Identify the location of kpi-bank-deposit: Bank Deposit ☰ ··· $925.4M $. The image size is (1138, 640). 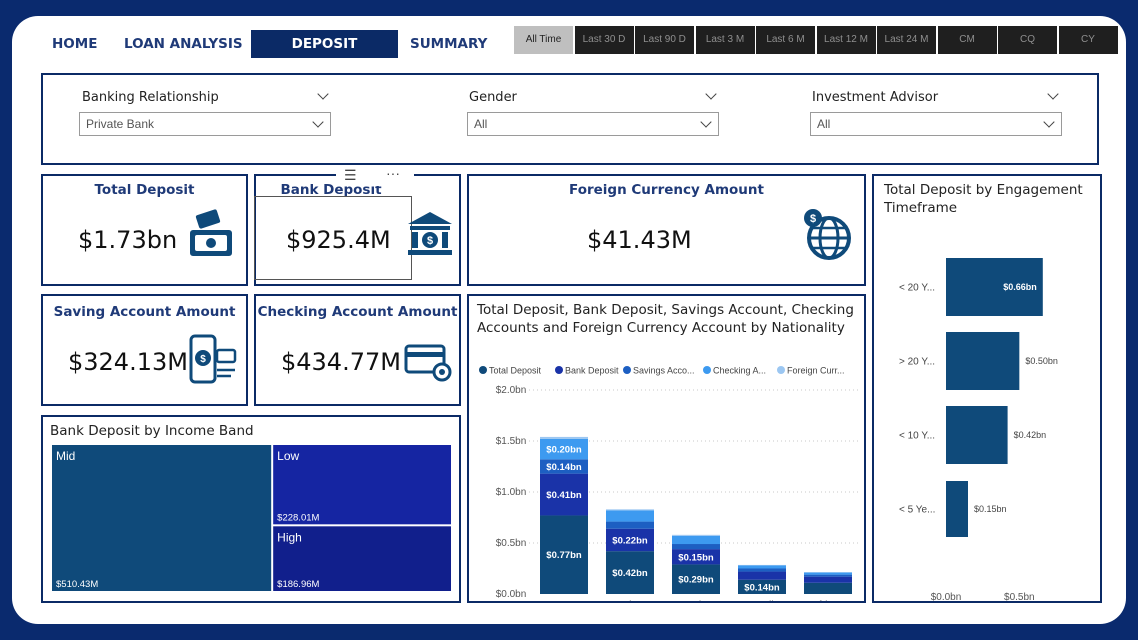
(357, 225).